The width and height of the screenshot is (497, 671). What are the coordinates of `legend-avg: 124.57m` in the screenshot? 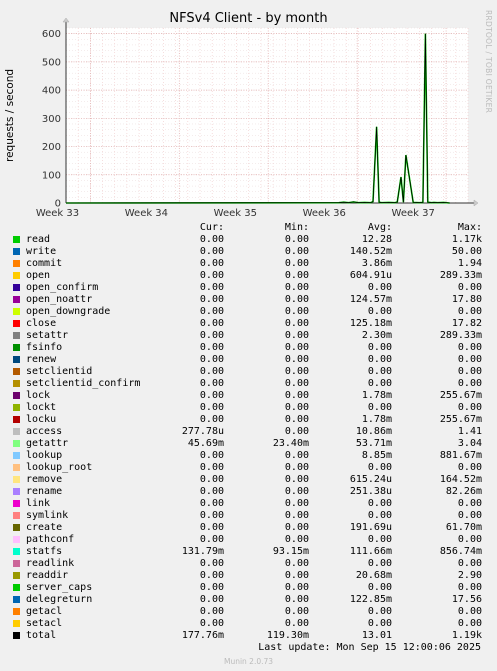 It's located at (370, 299).